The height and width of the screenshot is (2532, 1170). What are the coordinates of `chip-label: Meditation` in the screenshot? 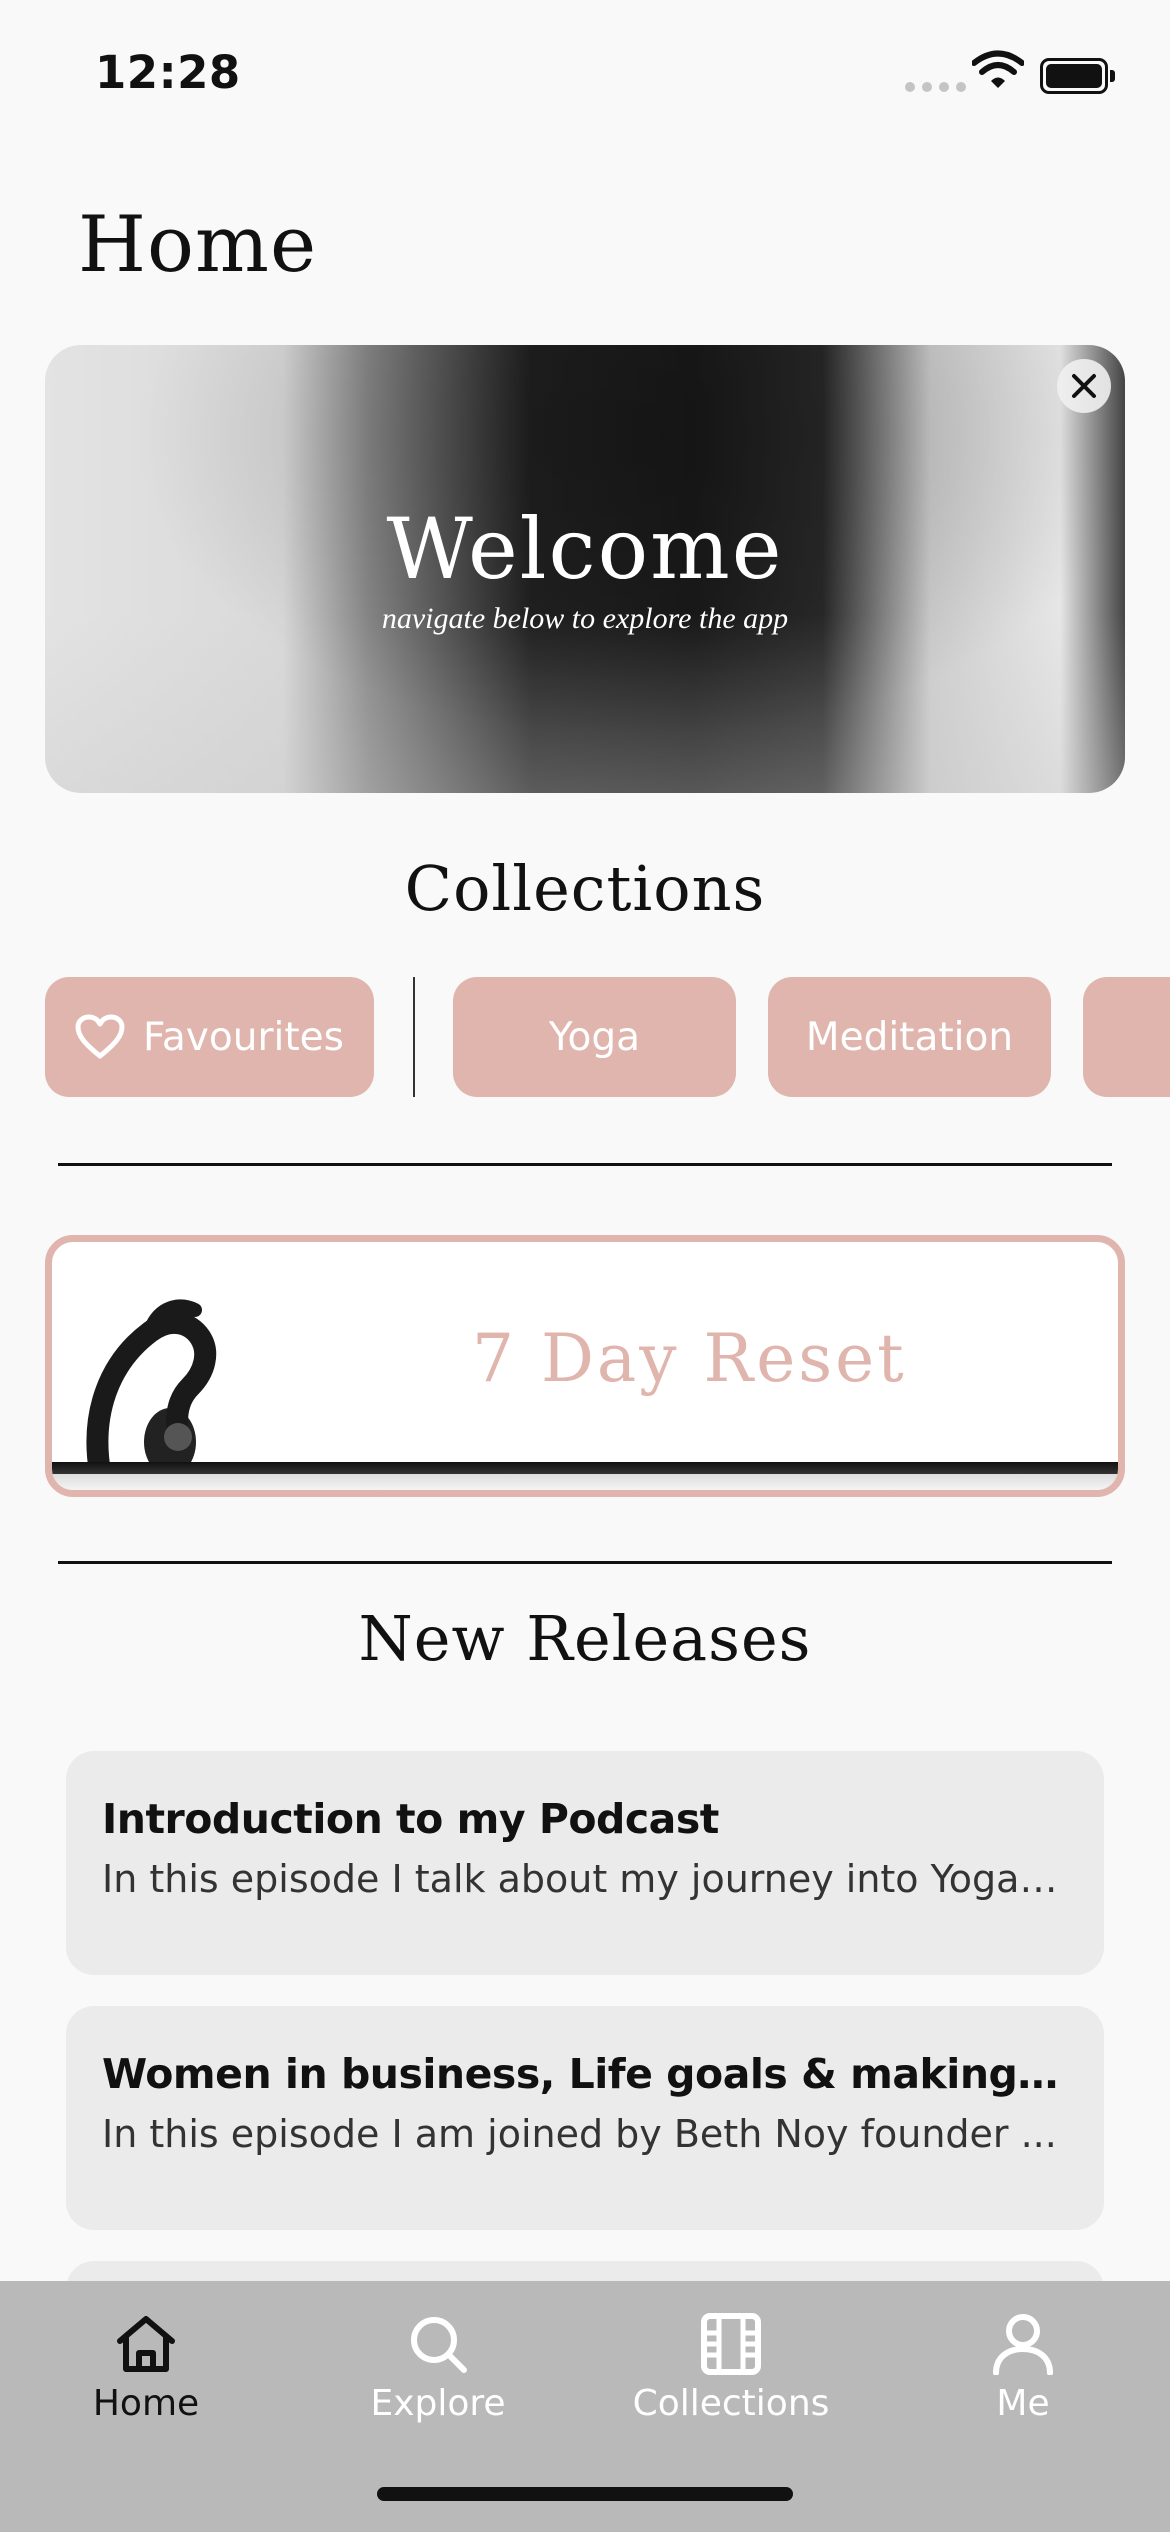 It's located at (909, 1037).